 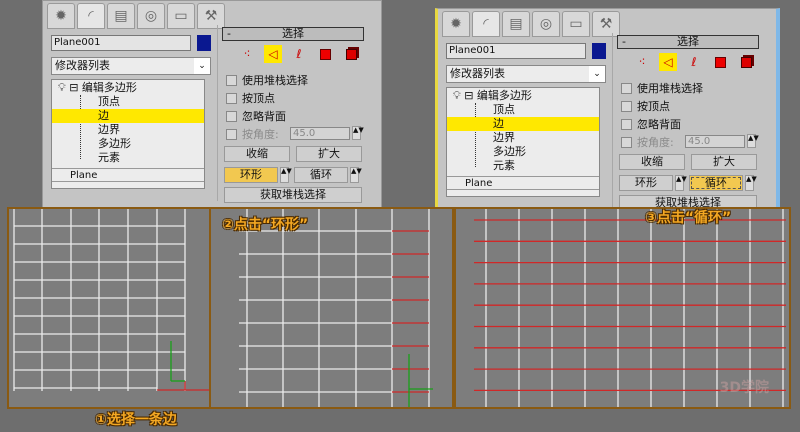 I want to click on get-stack-selection-button: 获取堆栈选择, so click(x=293, y=195).